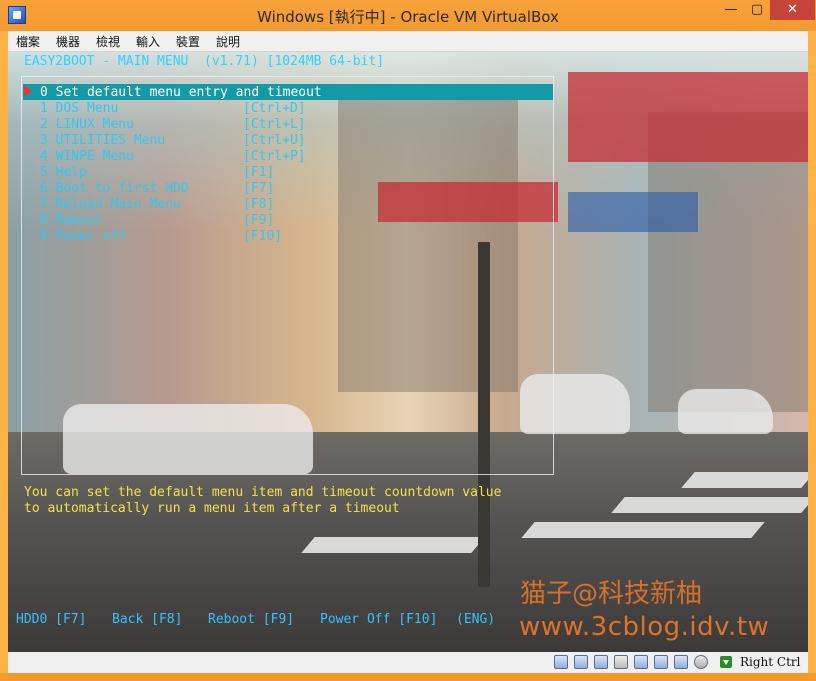  I want to click on menu-entry-4: 4 WINPE Menu, so click(87, 157).